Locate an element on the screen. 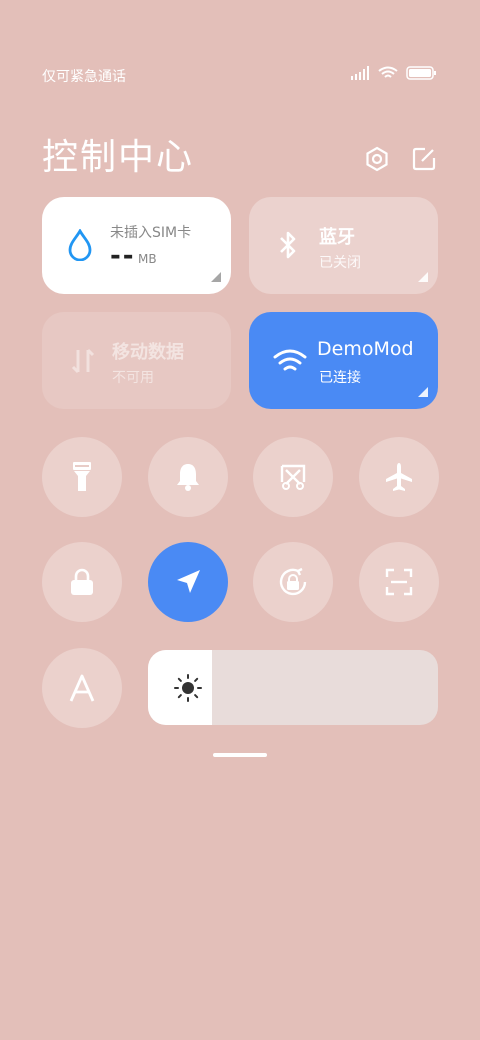 The image size is (480, 1040). mobile-data-tile: 移动数据 不可用 is located at coordinates (136, 360).